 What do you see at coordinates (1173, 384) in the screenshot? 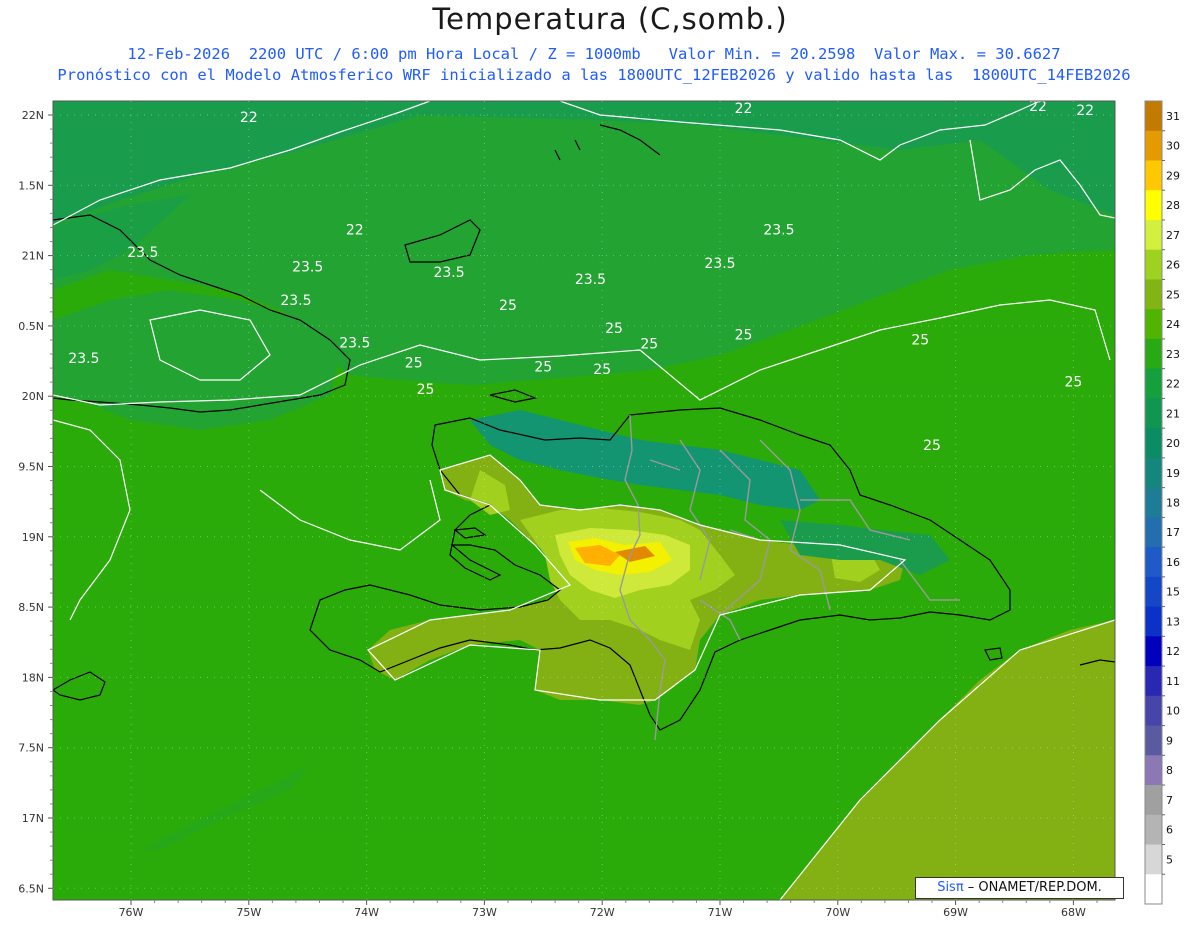
I see `colorbar-label: 22` at bounding box center [1173, 384].